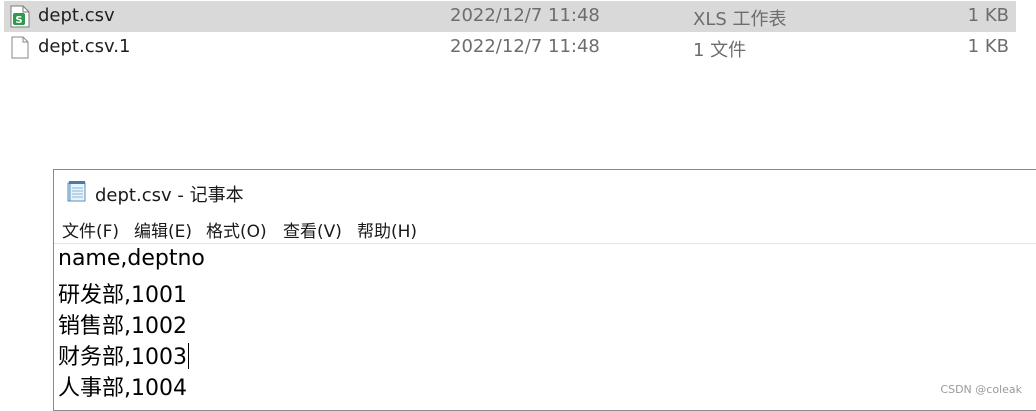  I want to click on menu-help: 帮助(H), so click(387, 229).